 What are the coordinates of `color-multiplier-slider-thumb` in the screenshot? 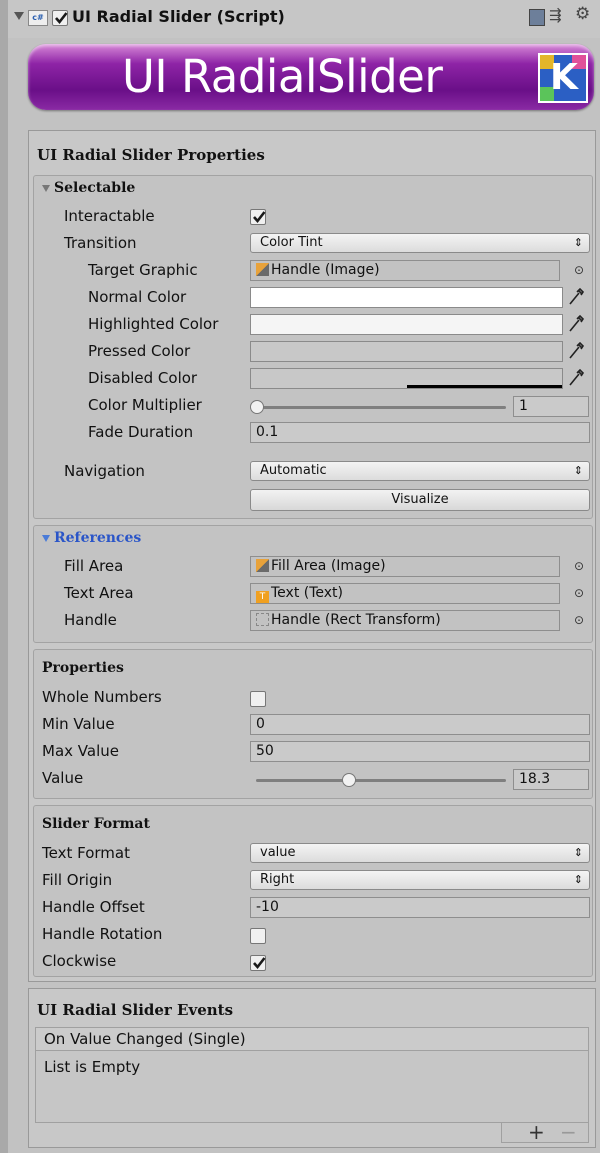 It's located at (257, 407).